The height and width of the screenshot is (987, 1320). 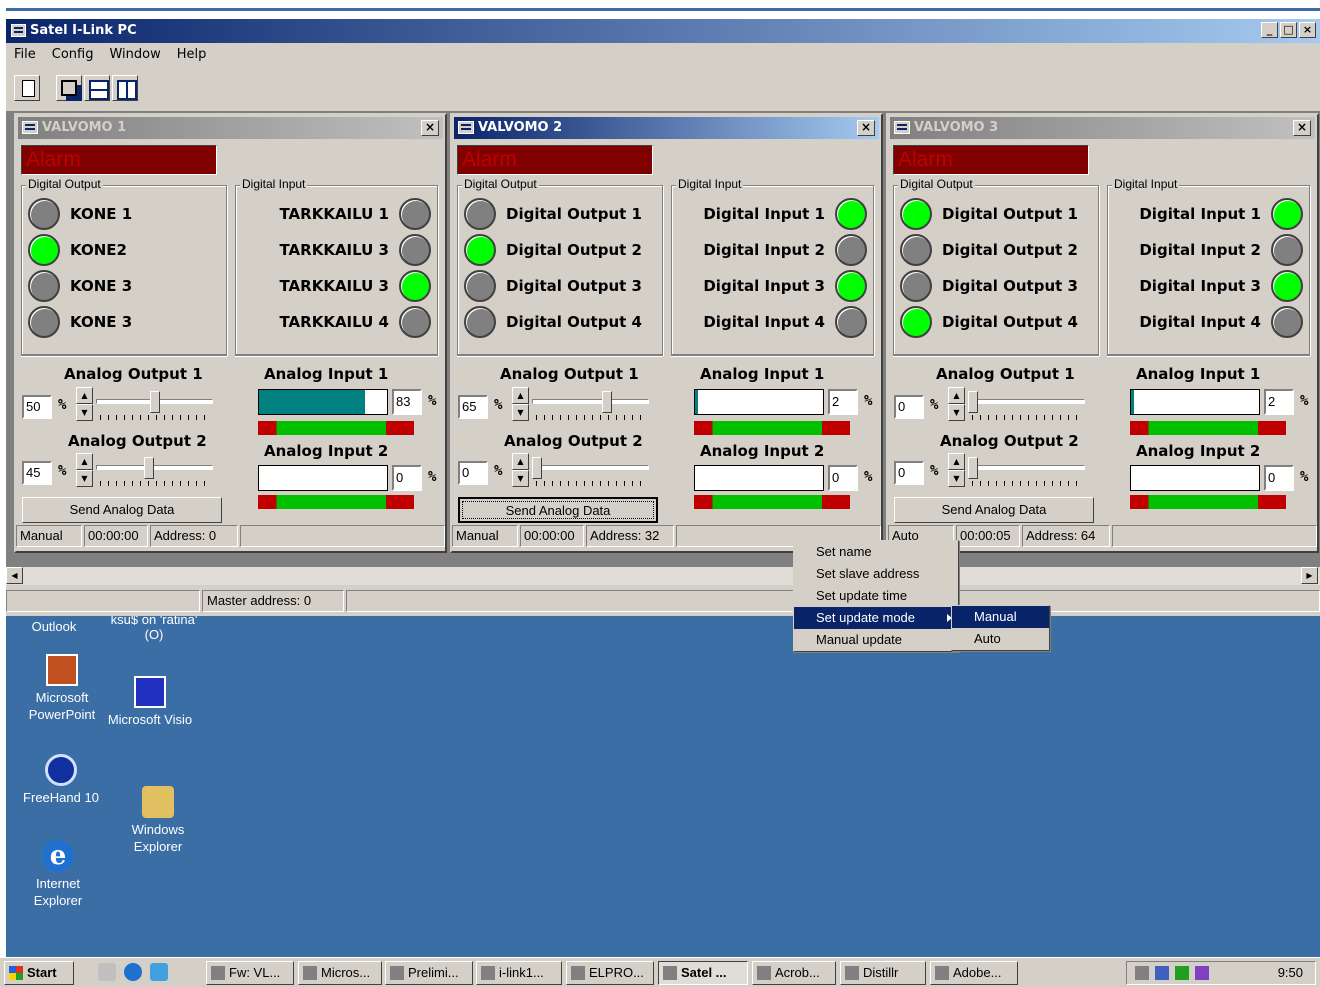 What do you see at coordinates (27, 88) in the screenshot?
I see `new-document-icon` at bounding box center [27, 88].